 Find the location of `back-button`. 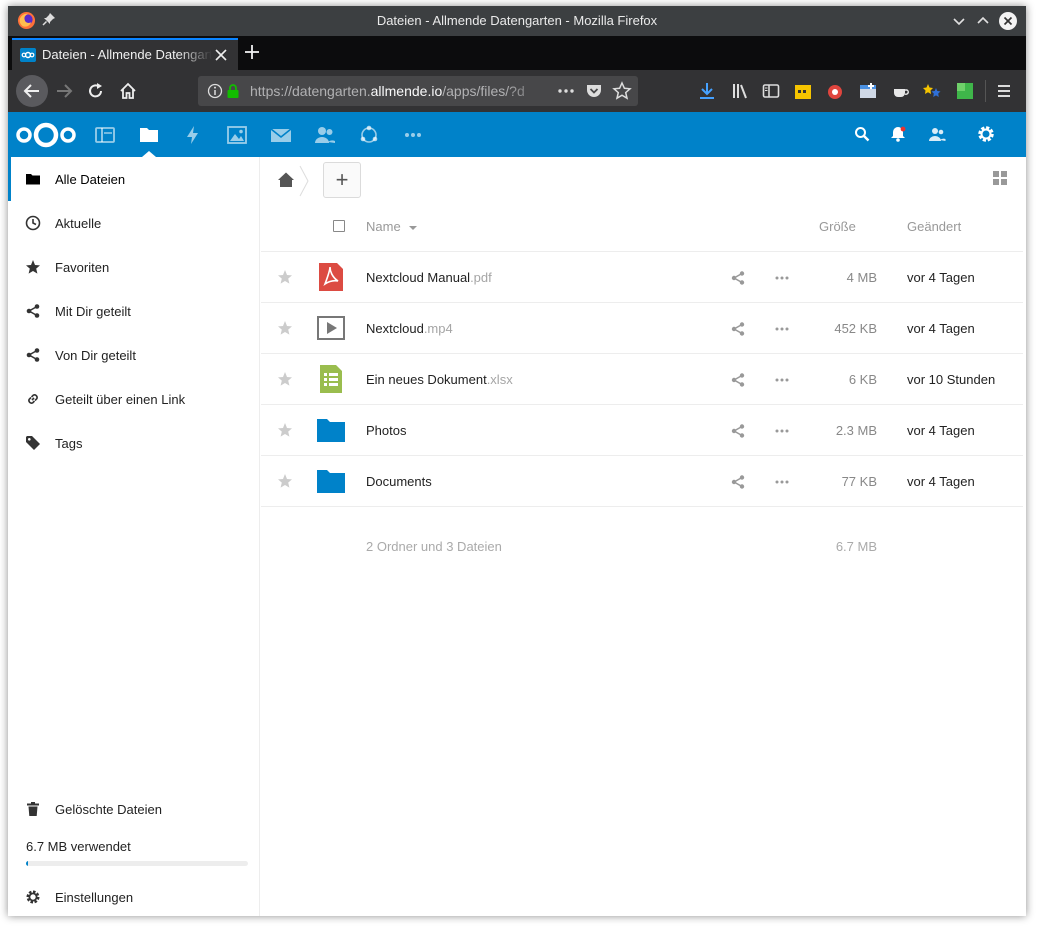

back-button is located at coordinates (32, 91).